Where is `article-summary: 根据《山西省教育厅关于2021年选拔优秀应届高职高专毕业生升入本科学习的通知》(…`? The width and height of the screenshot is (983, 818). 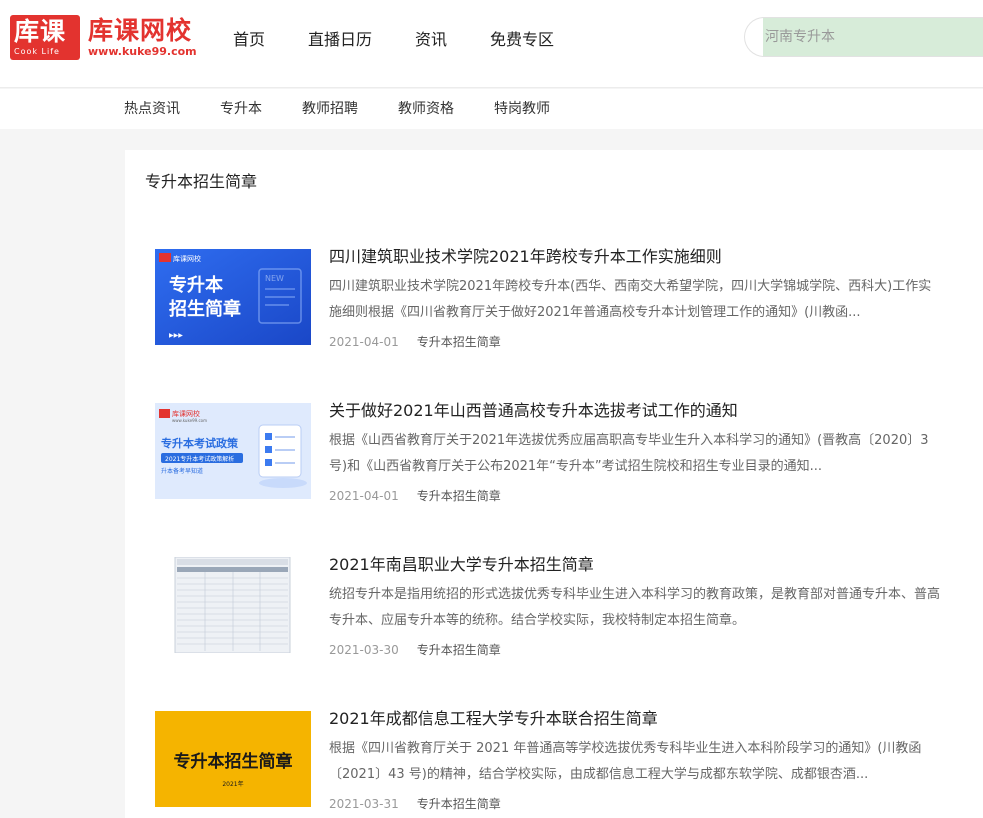 article-summary: 根据《山西省教育厅关于2021年选拔优秀应届高职高专毕业生升入本科学习的通知》(… is located at coordinates (629, 453).